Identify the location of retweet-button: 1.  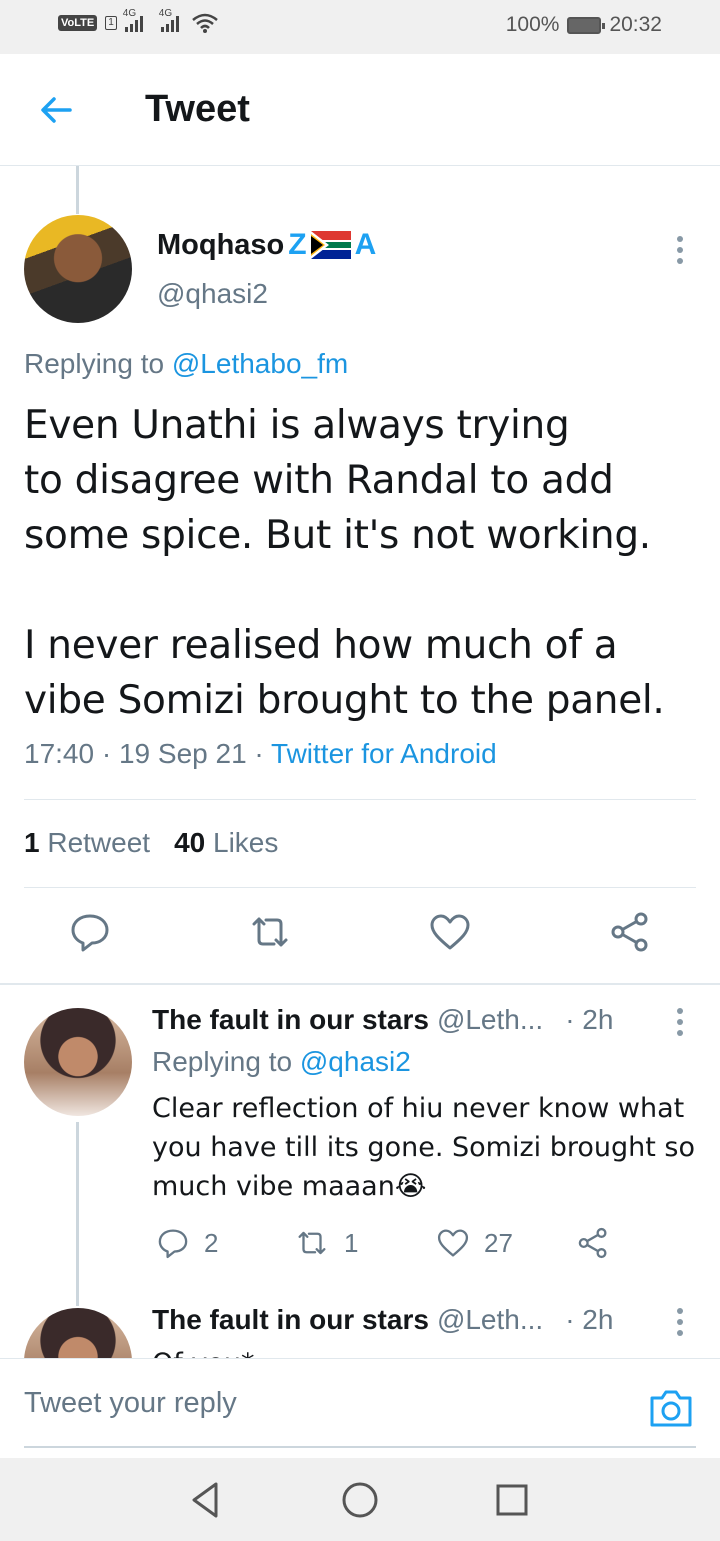
(326, 1243).